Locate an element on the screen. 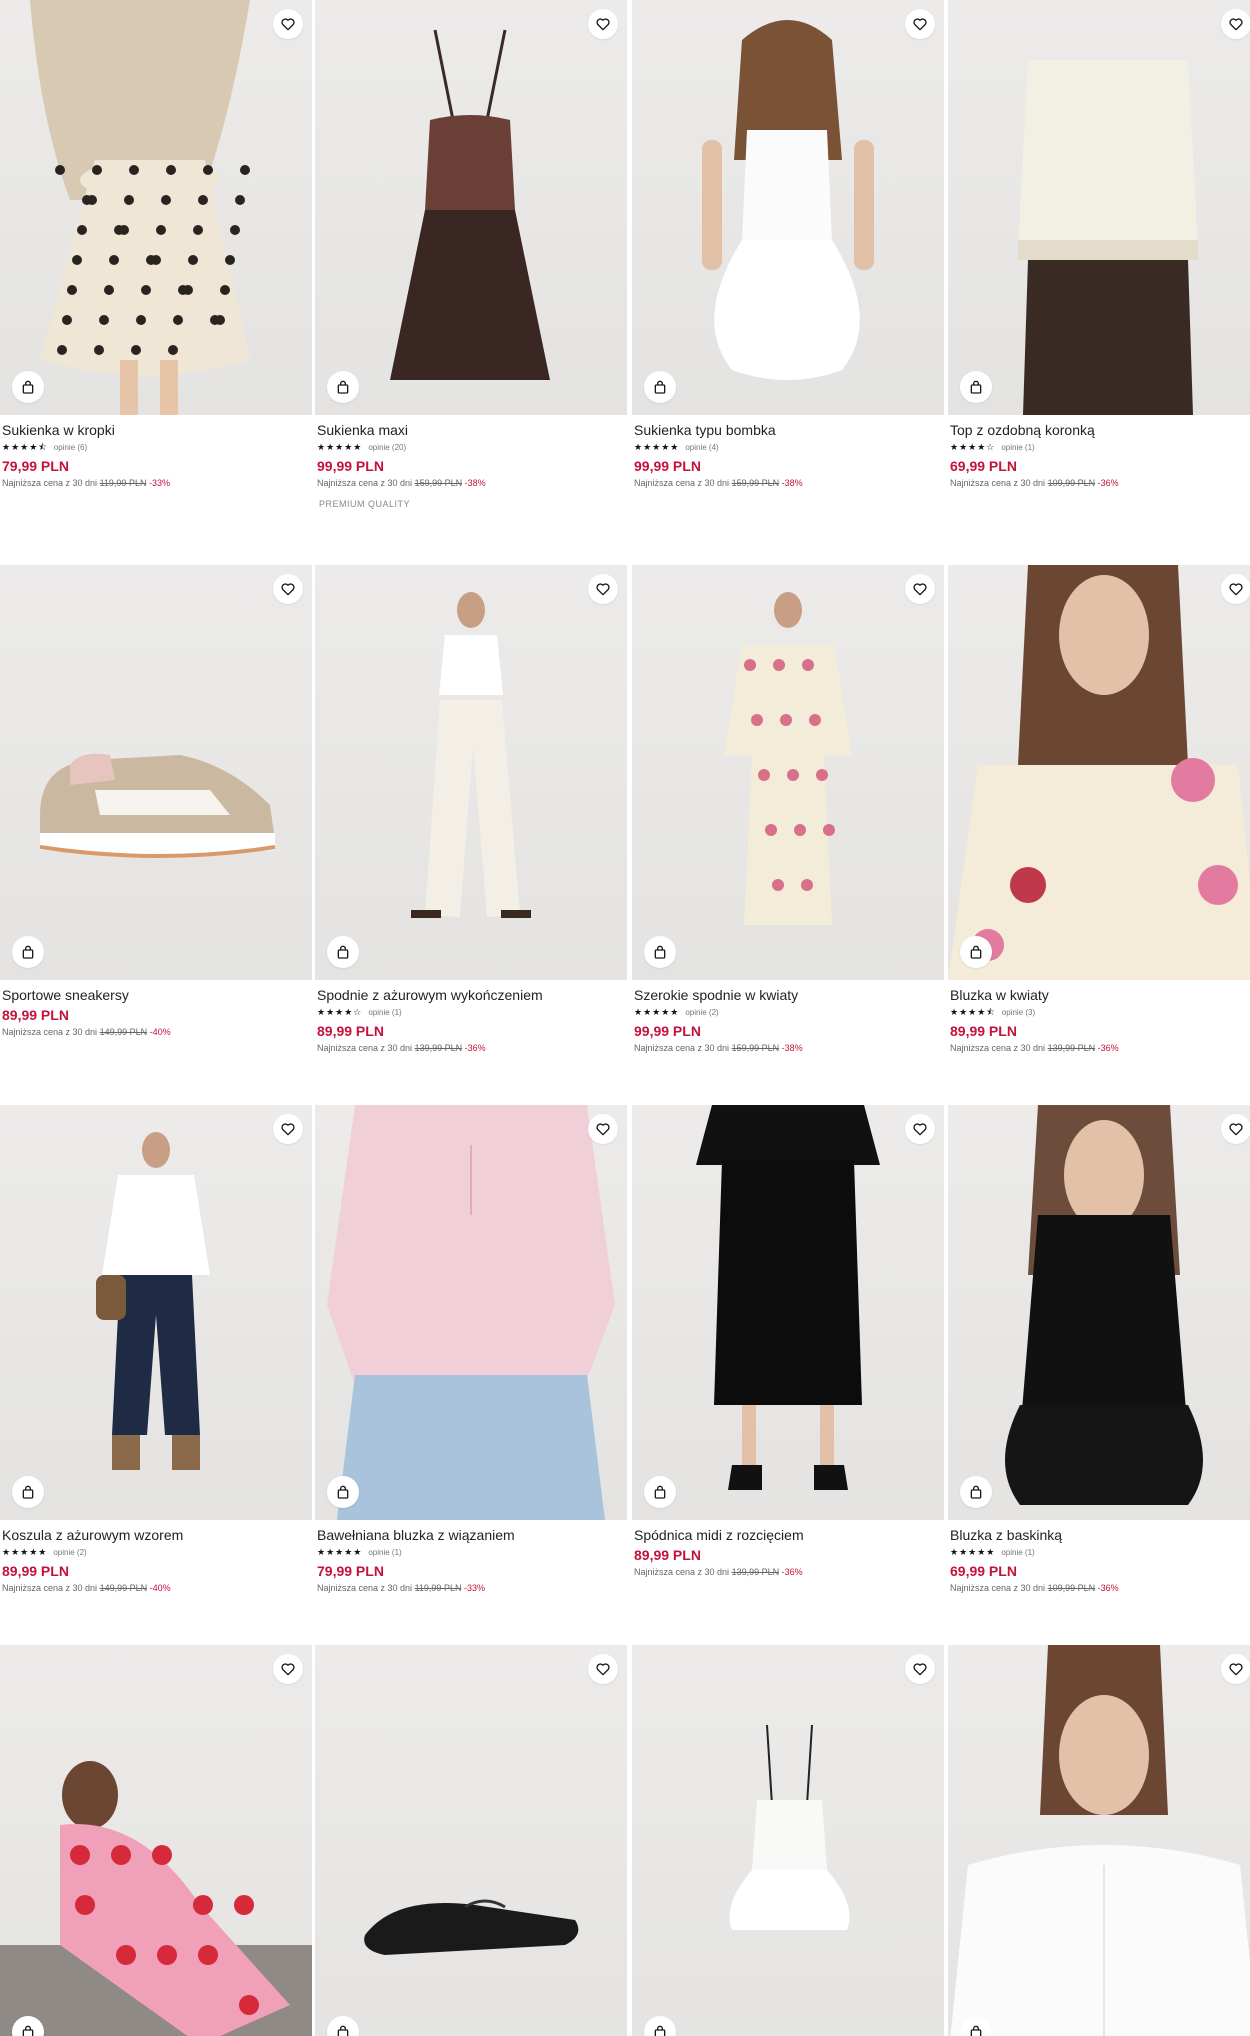  product-name: Sukienka w kropki is located at coordinates (156, 430).